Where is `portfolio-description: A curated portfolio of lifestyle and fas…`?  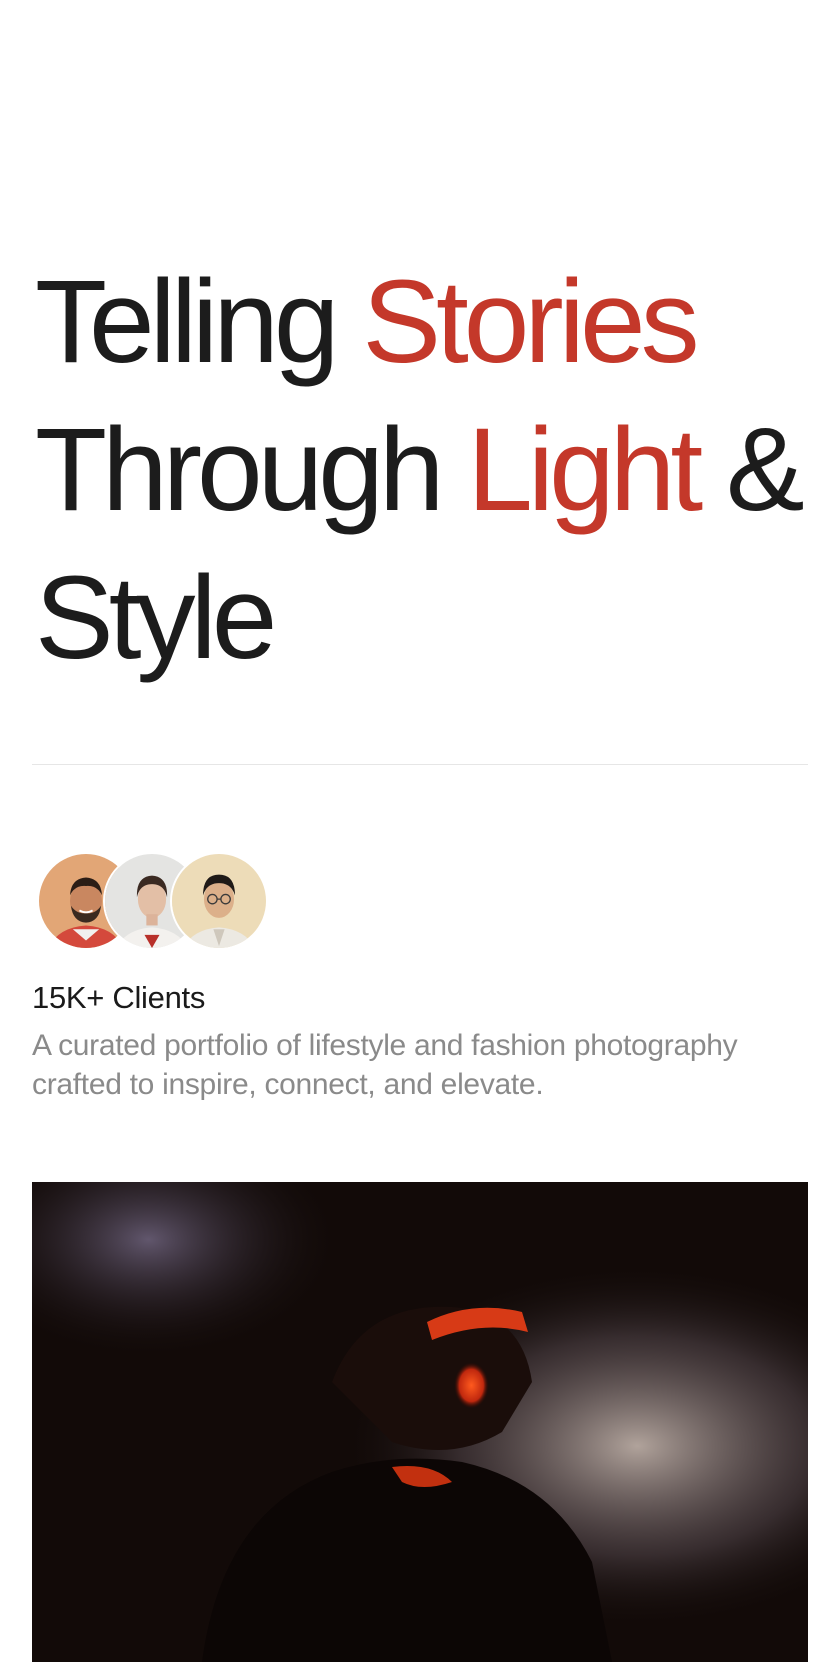
portfolio-description: A curated portfolio of lifestyle and fas… is located at coordinates (385, 1065).